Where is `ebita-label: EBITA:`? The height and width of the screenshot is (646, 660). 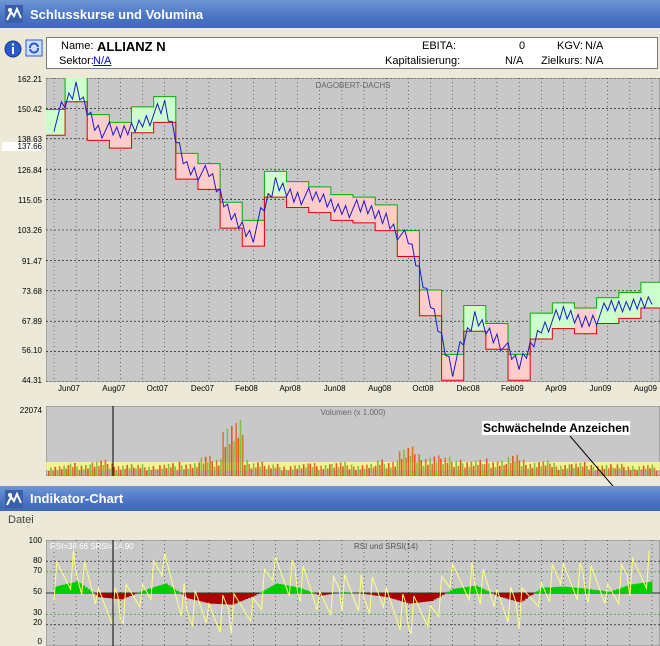
ebita-label: EBITA: is located at coordinates (439, 46).